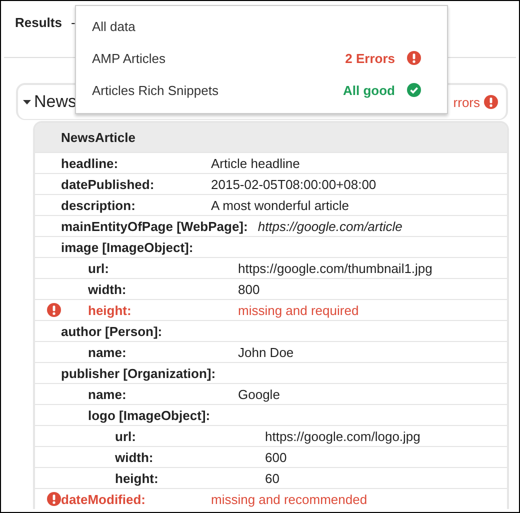 Image resolution: width=520 pixels, height=513 pixels. Describe the element at coordinates (272, 478) in the screenshot. I see `property-value: 60` at that location.